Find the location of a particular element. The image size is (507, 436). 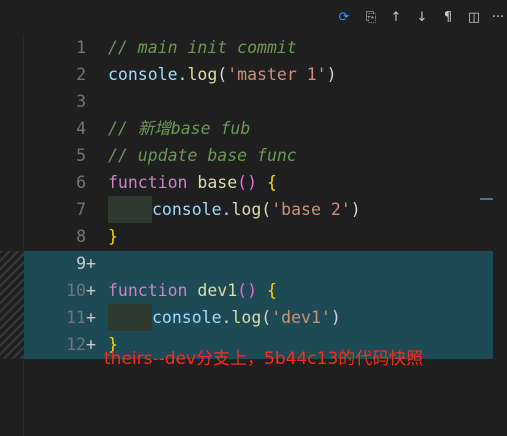

line-number: 5 is located at coordinates (81, 155).